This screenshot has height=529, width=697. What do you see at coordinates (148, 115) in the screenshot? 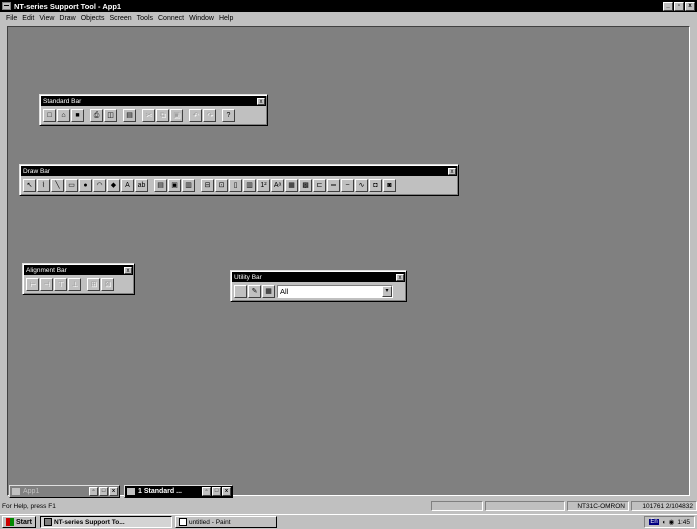
I see `cut-button: ✂` at bounding box center [148, 115].